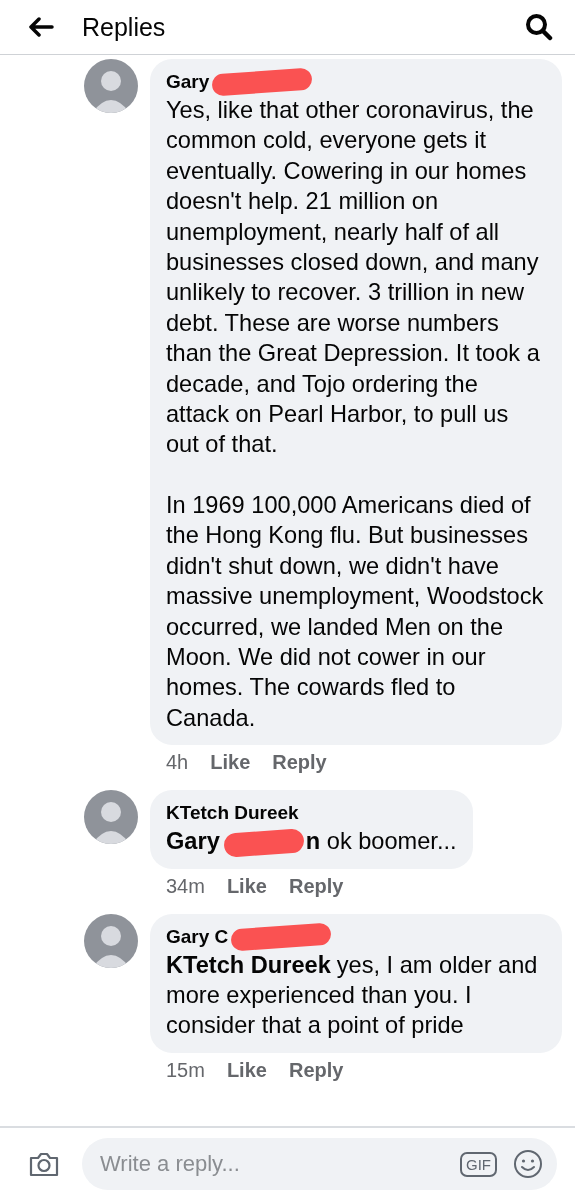  Describe the element at coordinates (319, 1164) in the screenshot. I see `reply-input-field: Write a reply... GIF` at that location.